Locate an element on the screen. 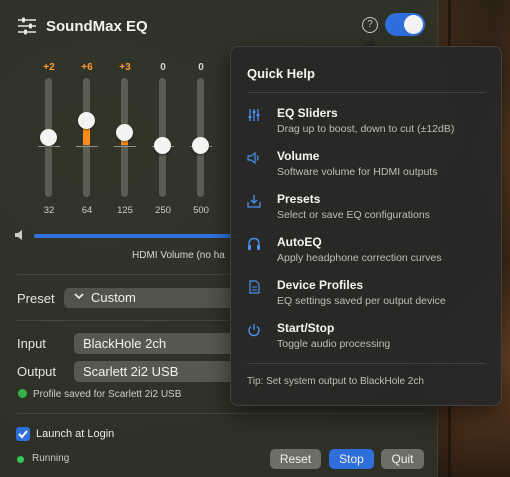  freq-label: 500 is located at coordinates (201, 210).